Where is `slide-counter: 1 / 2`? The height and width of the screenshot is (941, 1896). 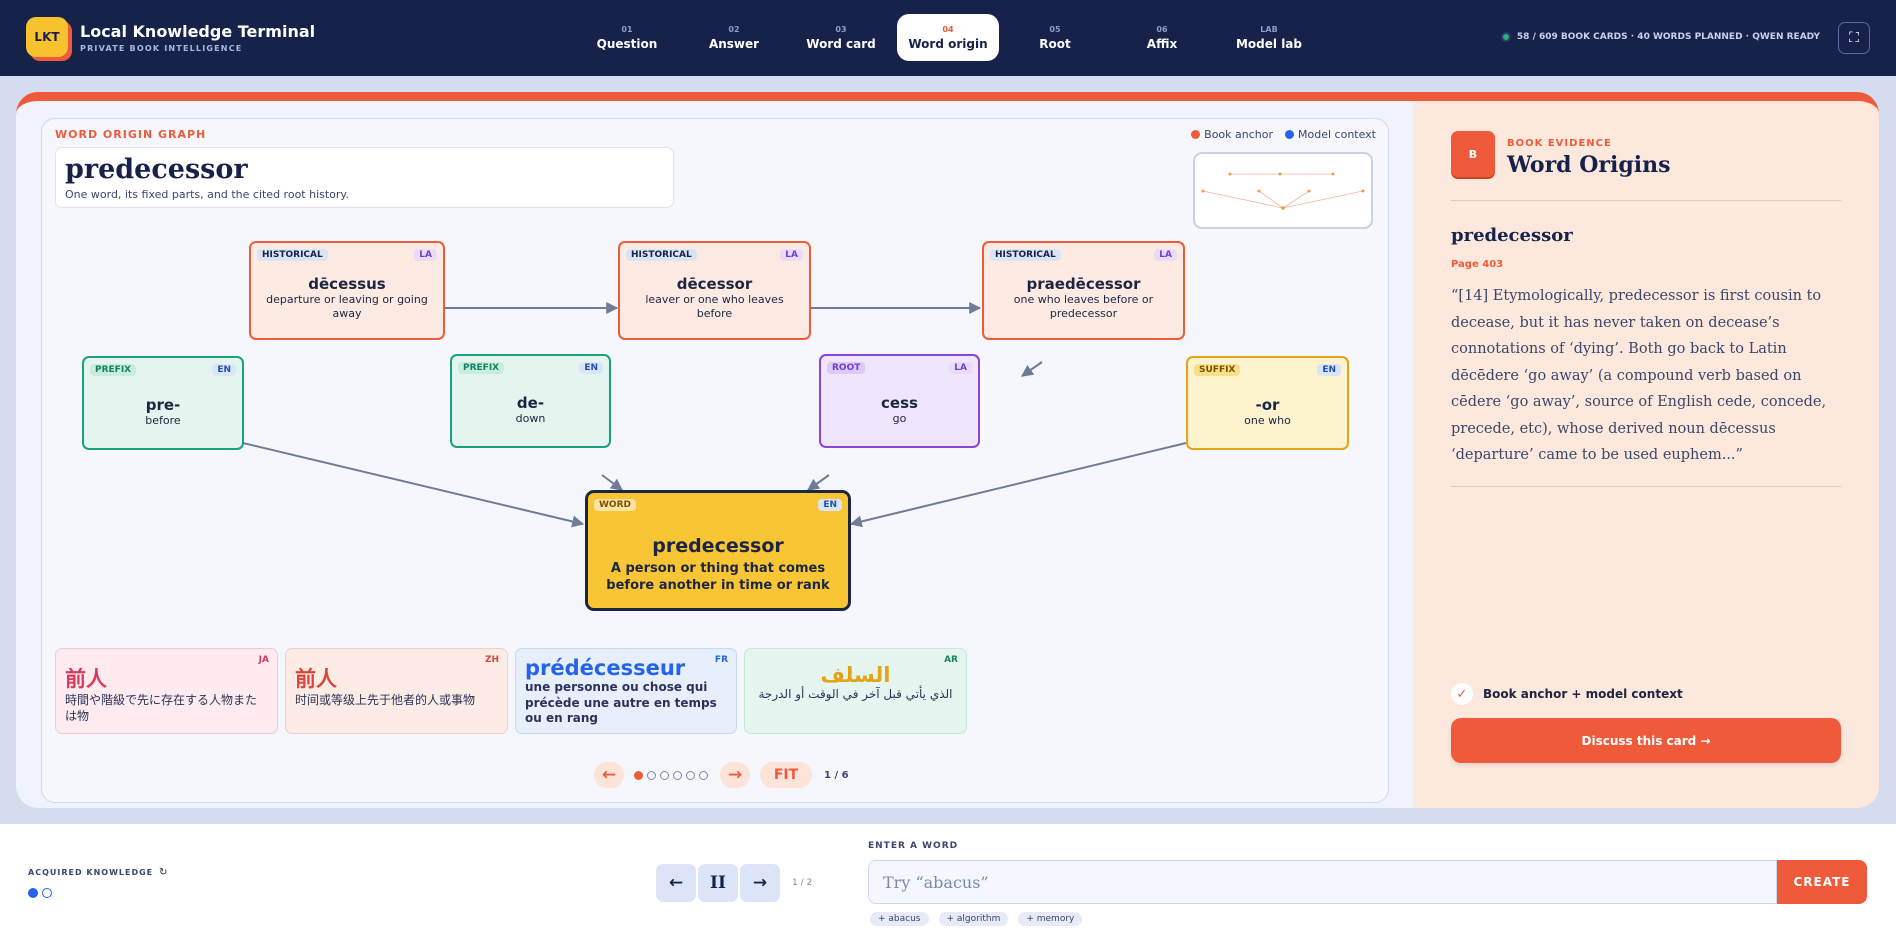 slide-counter: 1 / 2 is located at coordinates (802, 883).